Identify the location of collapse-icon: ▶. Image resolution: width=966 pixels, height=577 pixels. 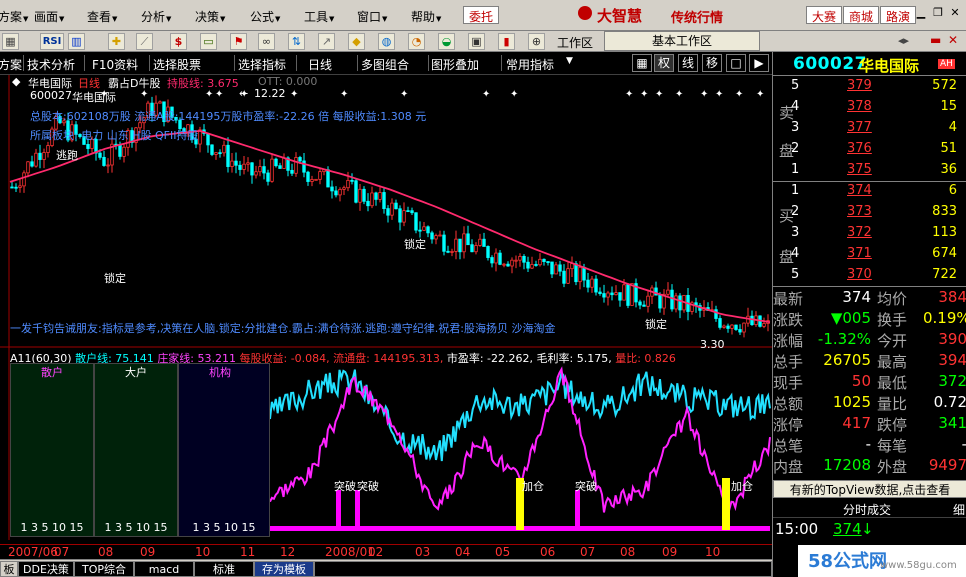
(759, 63).